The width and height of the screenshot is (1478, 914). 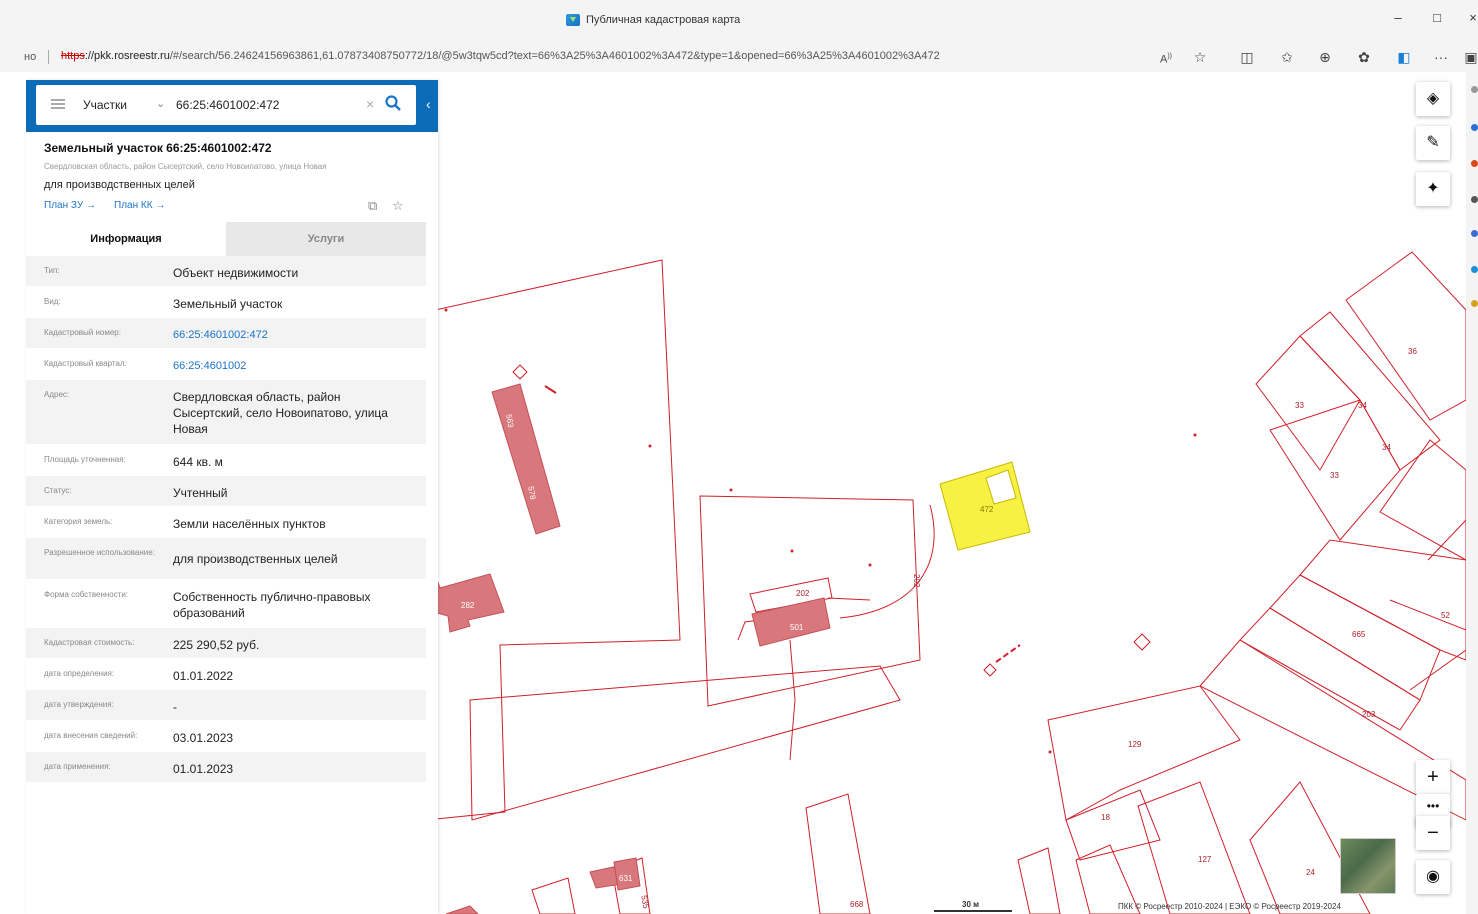 I want to click on measure-button: ✎, so click(x=1433, y=143).